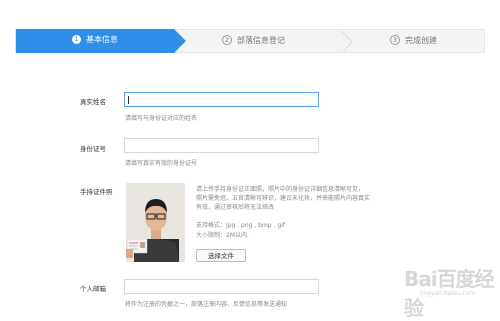 The height and width of the screenshot is (321, 500). What do you see at coordinates (93, 102) in the screenshot?
I see `real-name-label: 真实姓名` at bounding box center [93, 102].